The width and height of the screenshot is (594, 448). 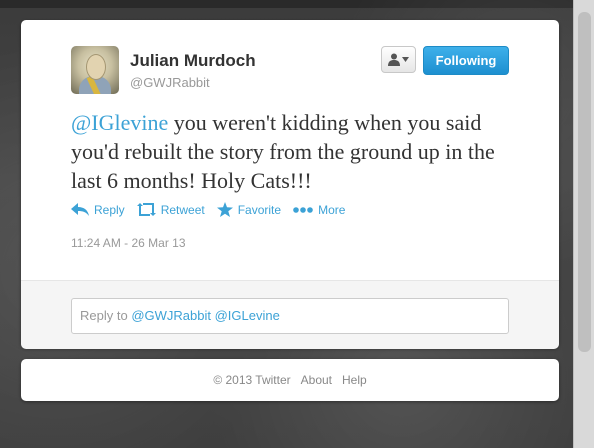 I want to click on author-handle: @GWJRabbit, so click(x=170, y=82).